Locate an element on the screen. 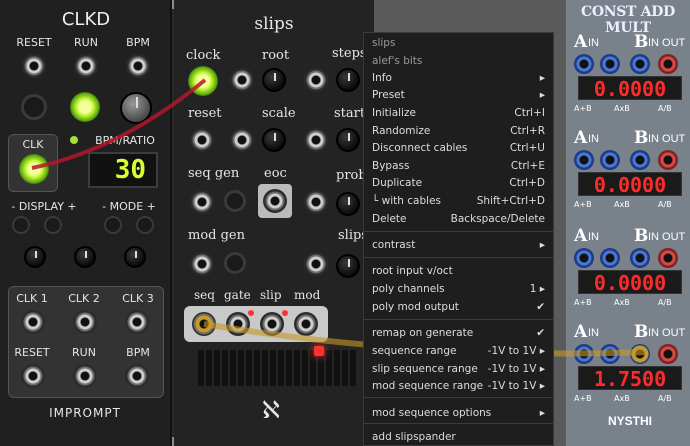 This screenshot has width=690, height=446. reset-input-jack-slips is located at coordinates (202, 140).